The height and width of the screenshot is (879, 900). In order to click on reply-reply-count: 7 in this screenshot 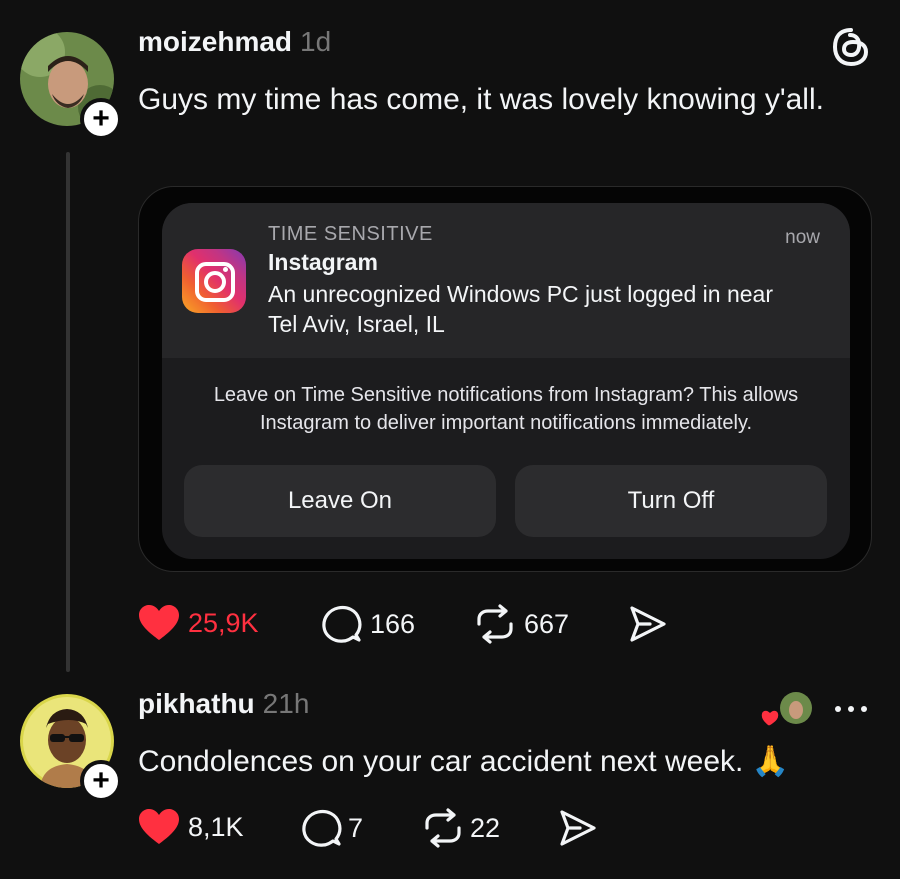, I will do `click(356, 827)`.